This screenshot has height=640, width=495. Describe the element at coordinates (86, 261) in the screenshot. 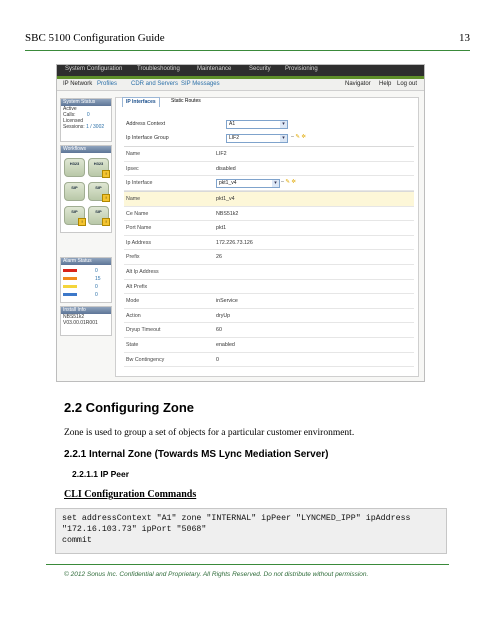

I see `alarm-status-title: Alarm Status` at that location.